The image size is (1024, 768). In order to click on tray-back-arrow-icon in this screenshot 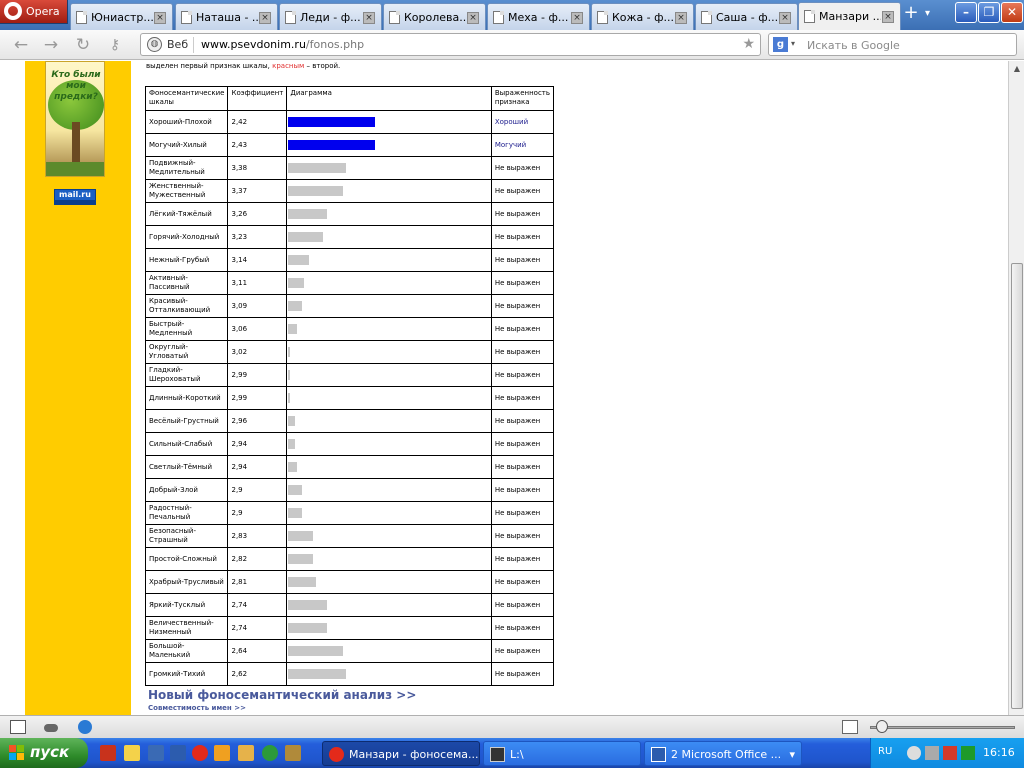, I will do `click(914, 753)`.